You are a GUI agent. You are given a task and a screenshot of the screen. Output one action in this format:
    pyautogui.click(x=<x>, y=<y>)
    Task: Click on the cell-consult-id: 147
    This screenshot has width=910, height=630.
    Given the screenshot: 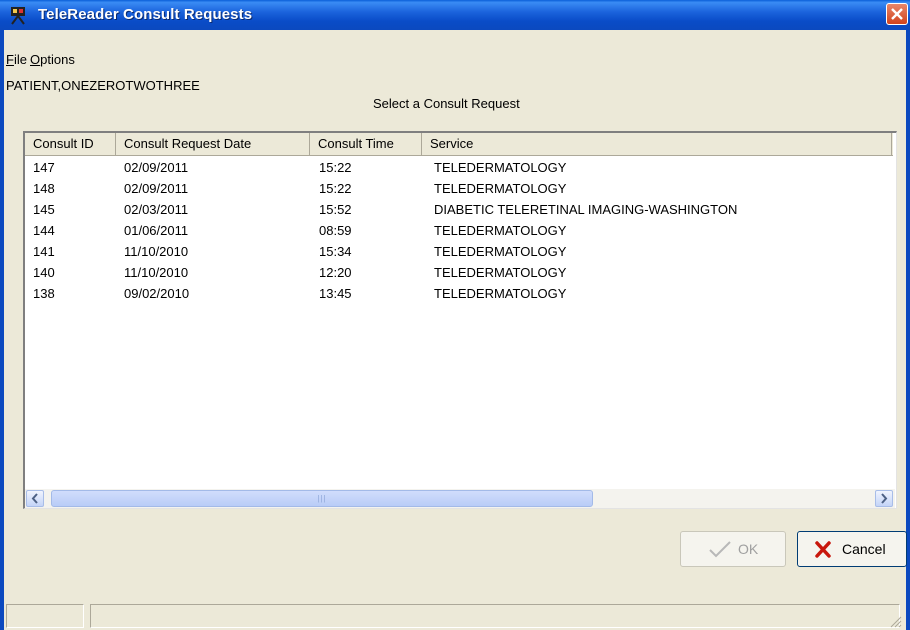 What is the action you would take?
    pyautogui.click(x=44, y=167)
    